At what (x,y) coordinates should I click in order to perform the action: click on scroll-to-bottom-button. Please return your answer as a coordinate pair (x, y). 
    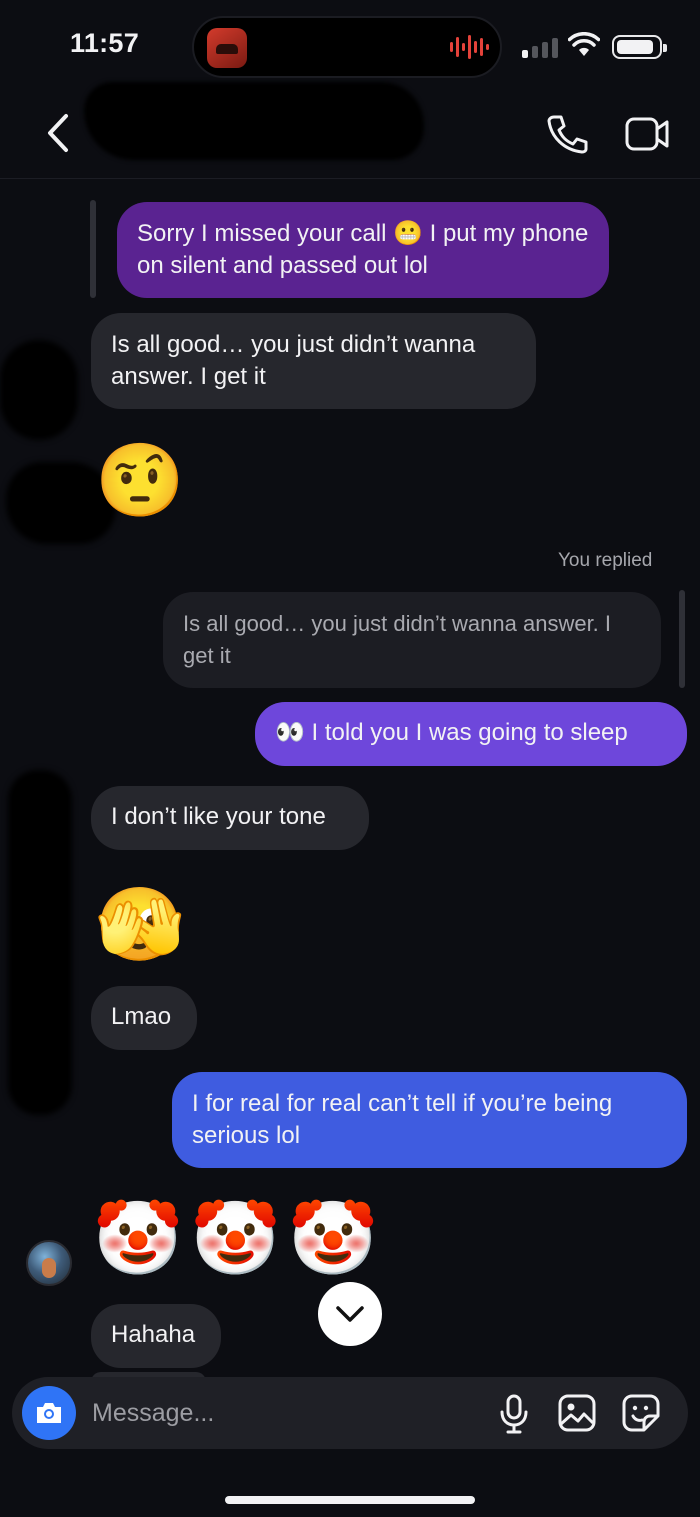
    Looking at the image, I should click on (350, 1314).